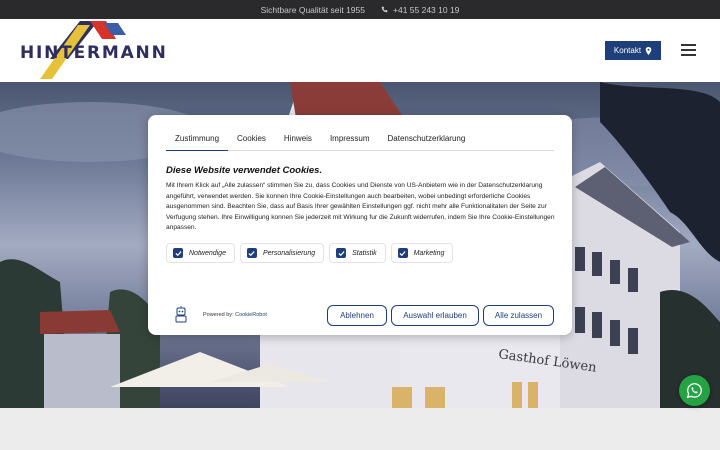 This screenshot has width=720, height=450. What do you see at coordinates (360, 429) in the screenshot?
I see `footer-strip` at bounding box center [360, 429].